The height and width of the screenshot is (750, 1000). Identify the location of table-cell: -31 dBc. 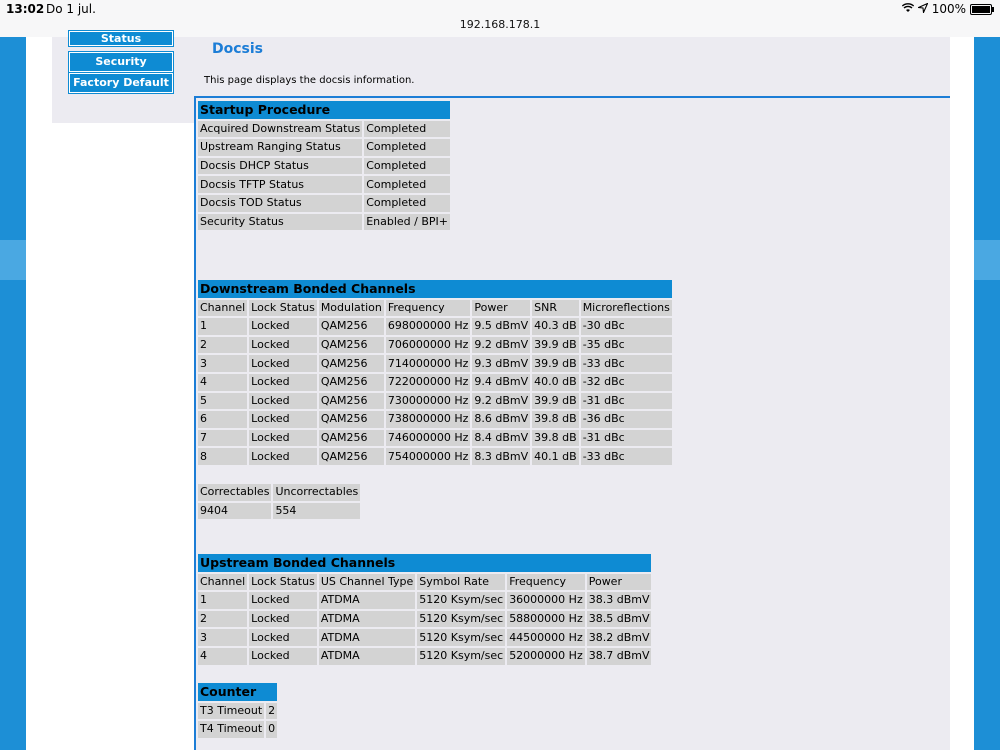
(626, 401).